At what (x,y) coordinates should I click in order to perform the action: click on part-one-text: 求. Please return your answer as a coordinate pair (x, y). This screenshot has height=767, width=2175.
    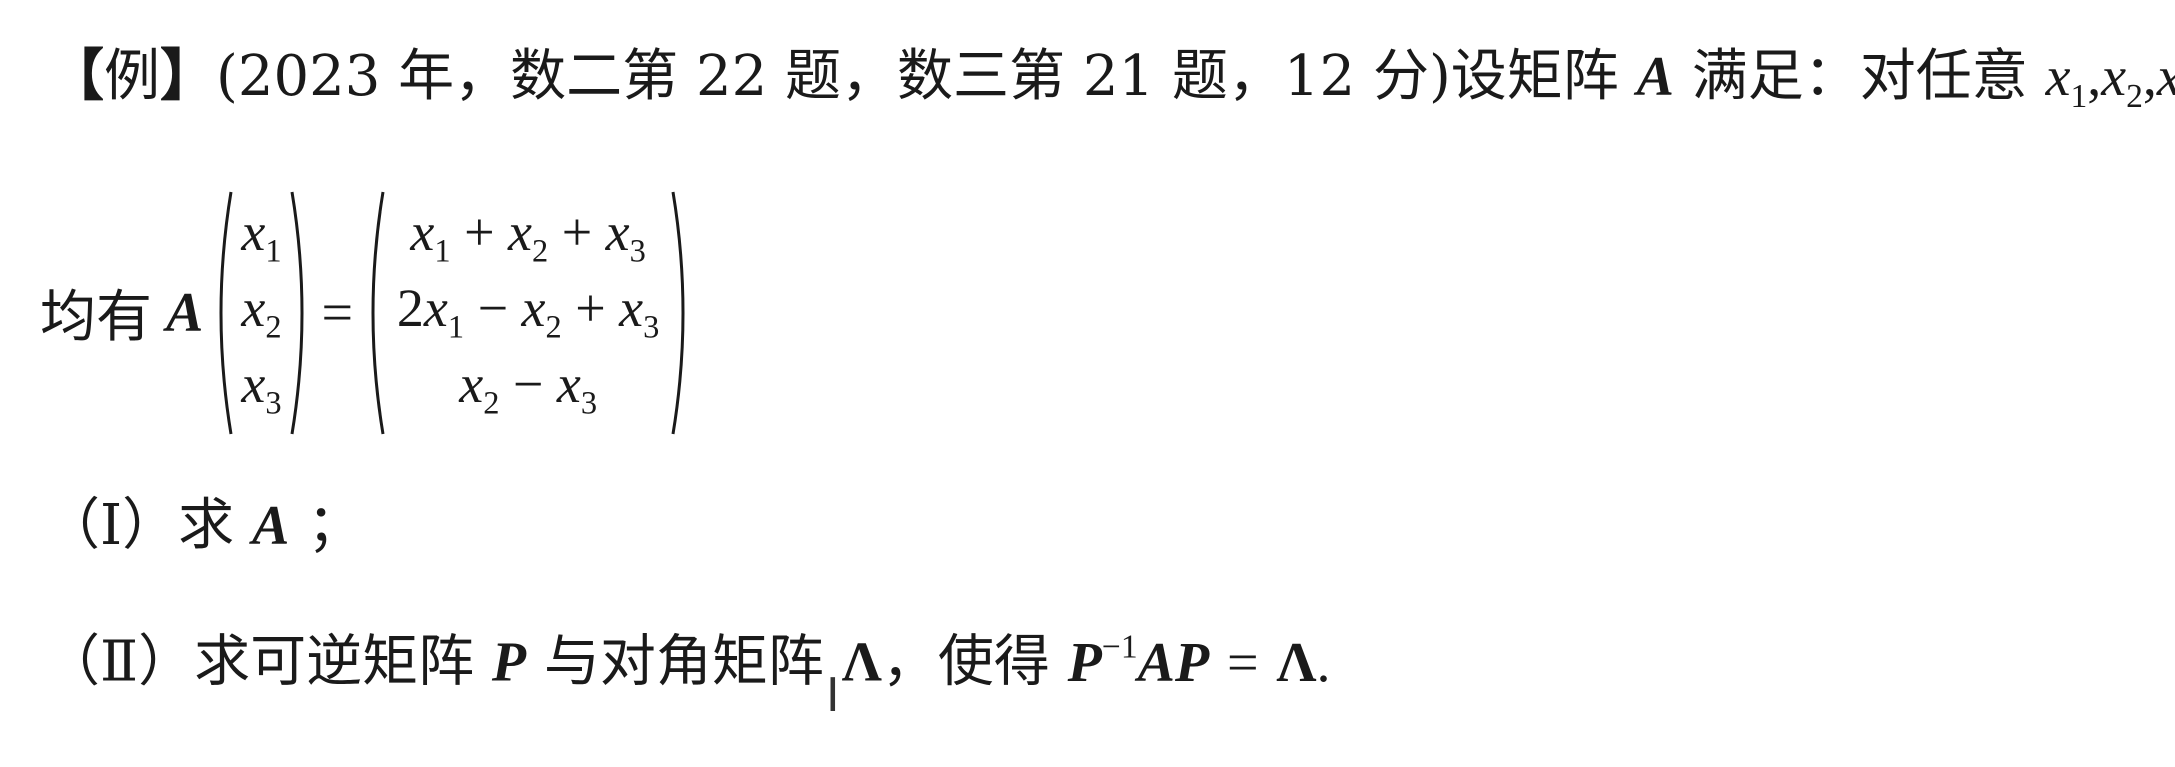
    Looking at the image, I should click on (206, 525).